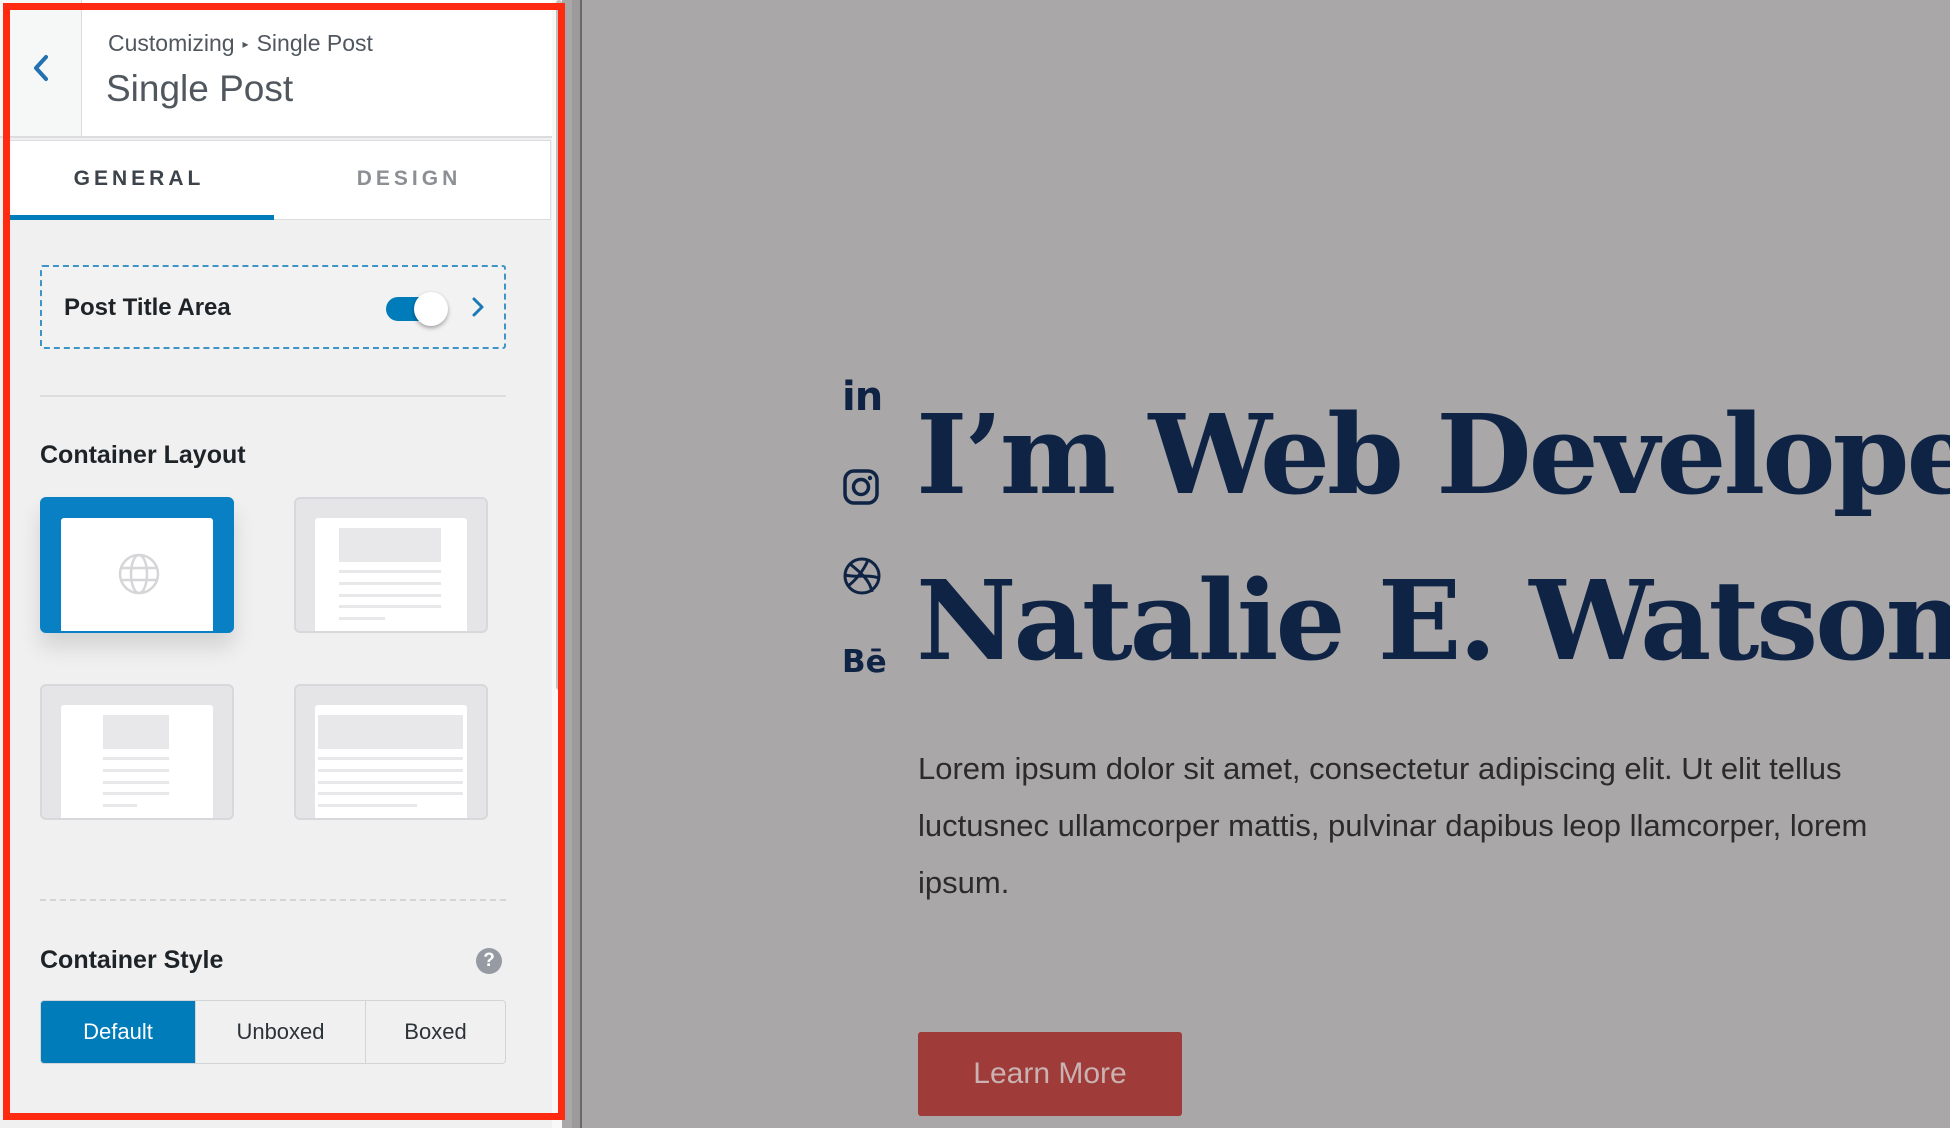 The height and width of the screenshot is (1128, 1950). What do you see at coordinates (559, 345) in the screenshot?
I see `sidebar-scrollbar` at bounding box center [559, 345].